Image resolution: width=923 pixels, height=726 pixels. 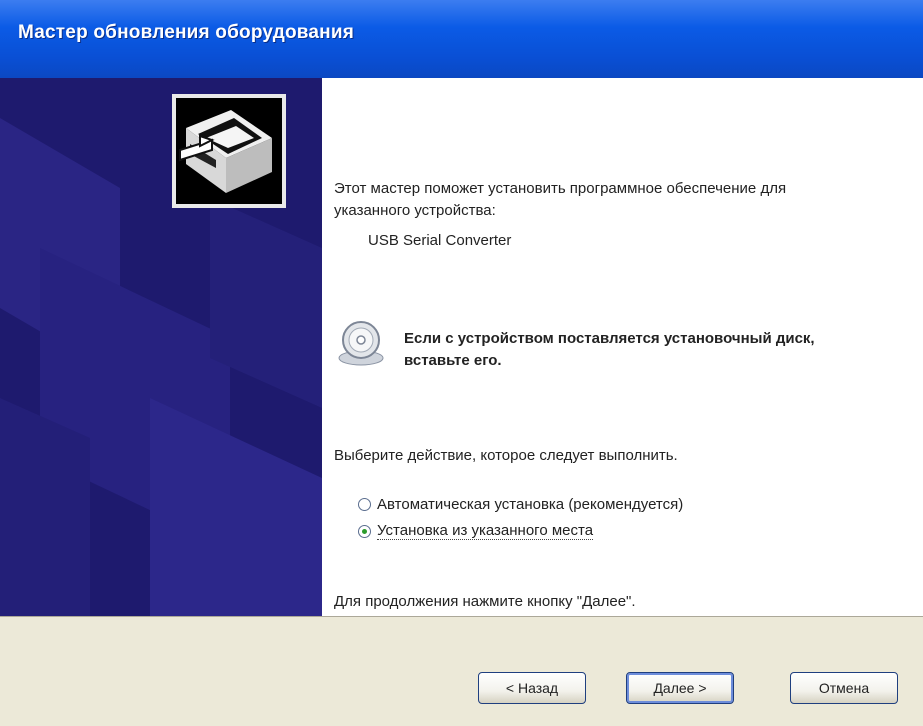 What do you see at coordinates (461, 39) in the screenshot?
I see `window-title: Мастер обновления оборудования` at bounding box center [461, 39].